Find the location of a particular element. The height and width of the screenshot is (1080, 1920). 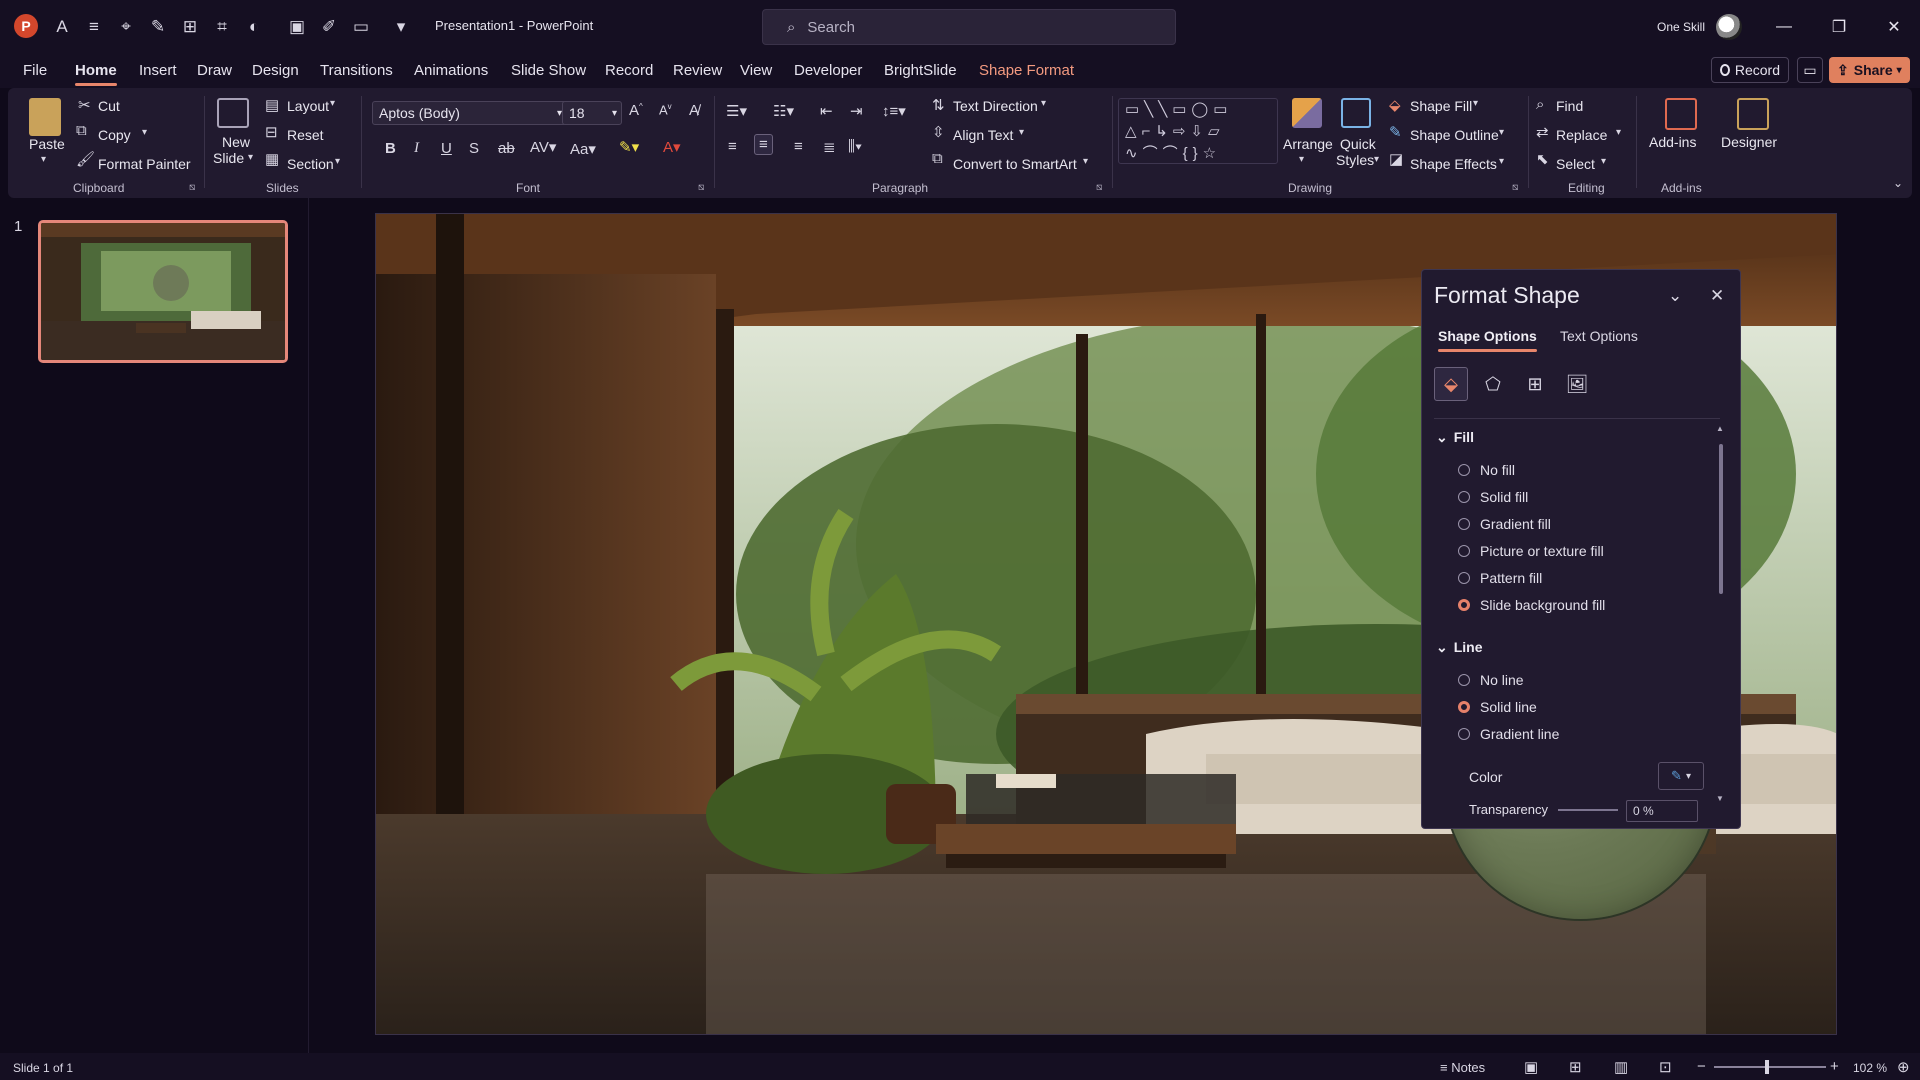

fill-section-header: ⌄ Fill is located at coordinates (1455, 437).